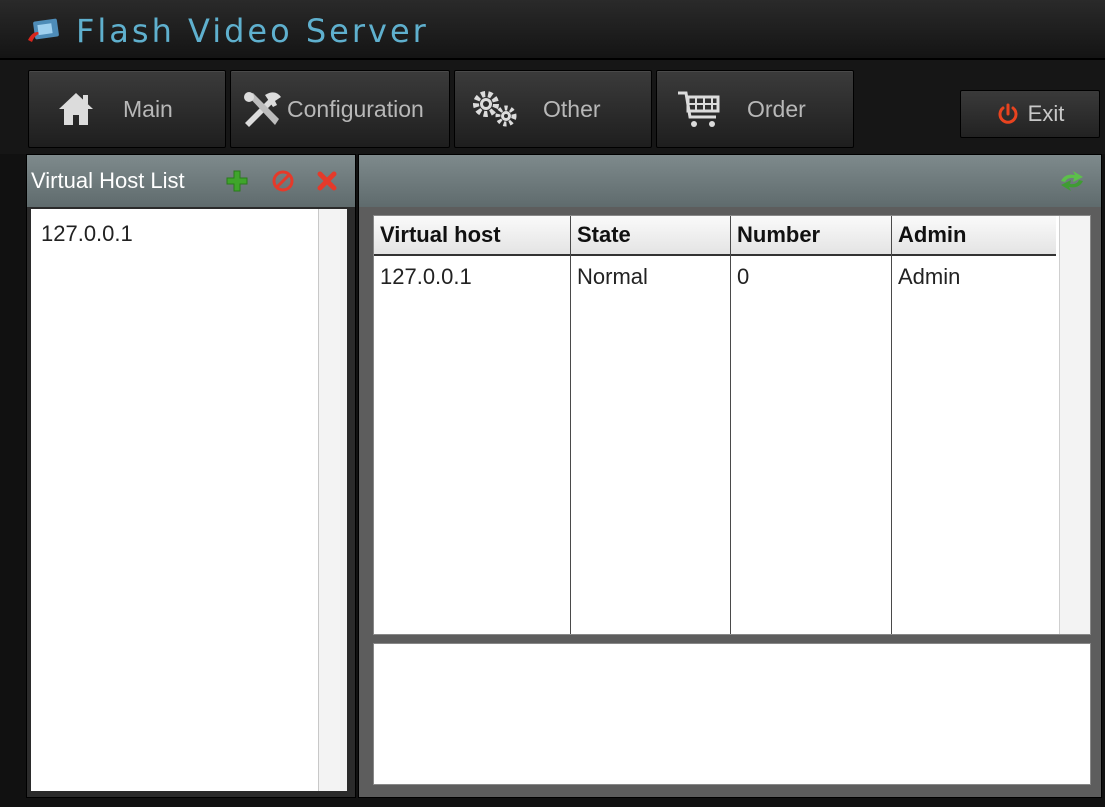  Describe the element at coordinates (327, 181) in the screenshot. I see `delete-icon` at that location.